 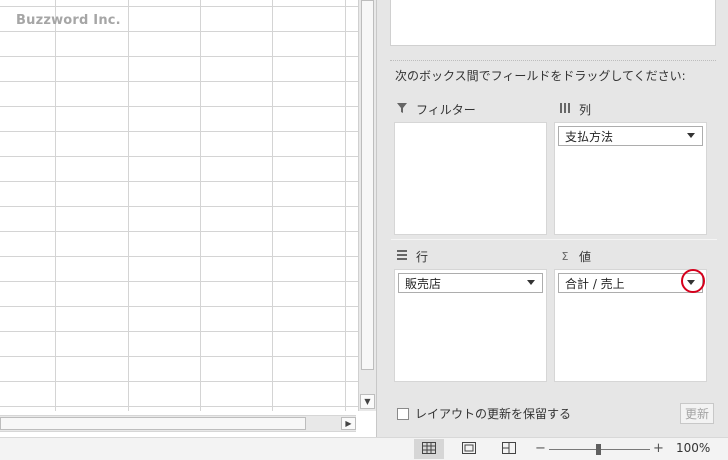 What do you see at coordinates (367, 401) in the screenshot?
I see `scroll-down-arrow-icon: ▼` at bounding box center [367, 401].